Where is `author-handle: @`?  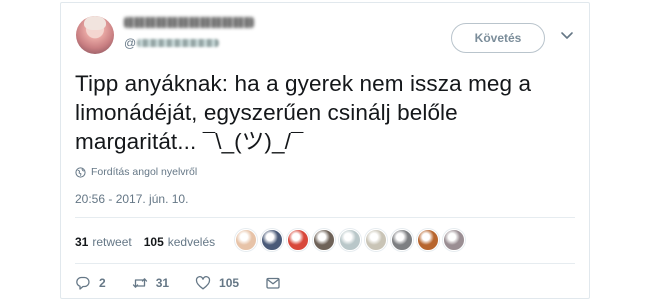 author-handle: @ is located at coordinates (172, 43).